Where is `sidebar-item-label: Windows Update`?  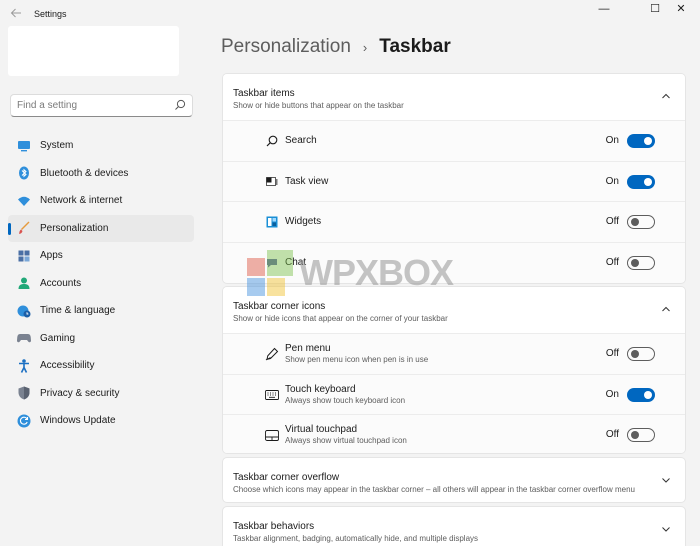
sidebar-item-label: Windows Update is located at coordinates (78, 421).